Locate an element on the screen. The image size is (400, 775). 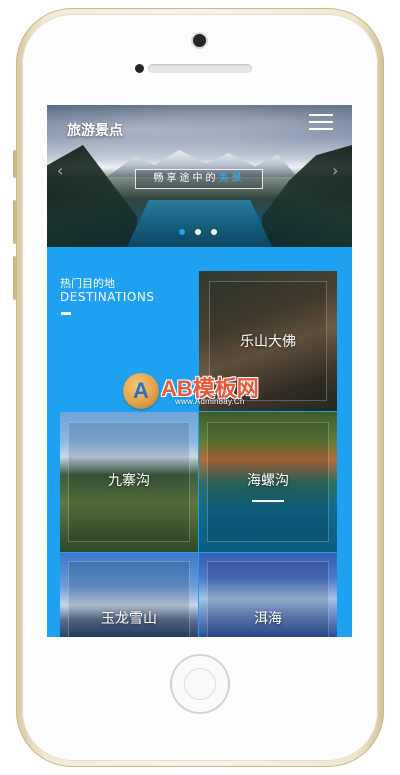
banner-pagination is located at coordinates (200, 234).